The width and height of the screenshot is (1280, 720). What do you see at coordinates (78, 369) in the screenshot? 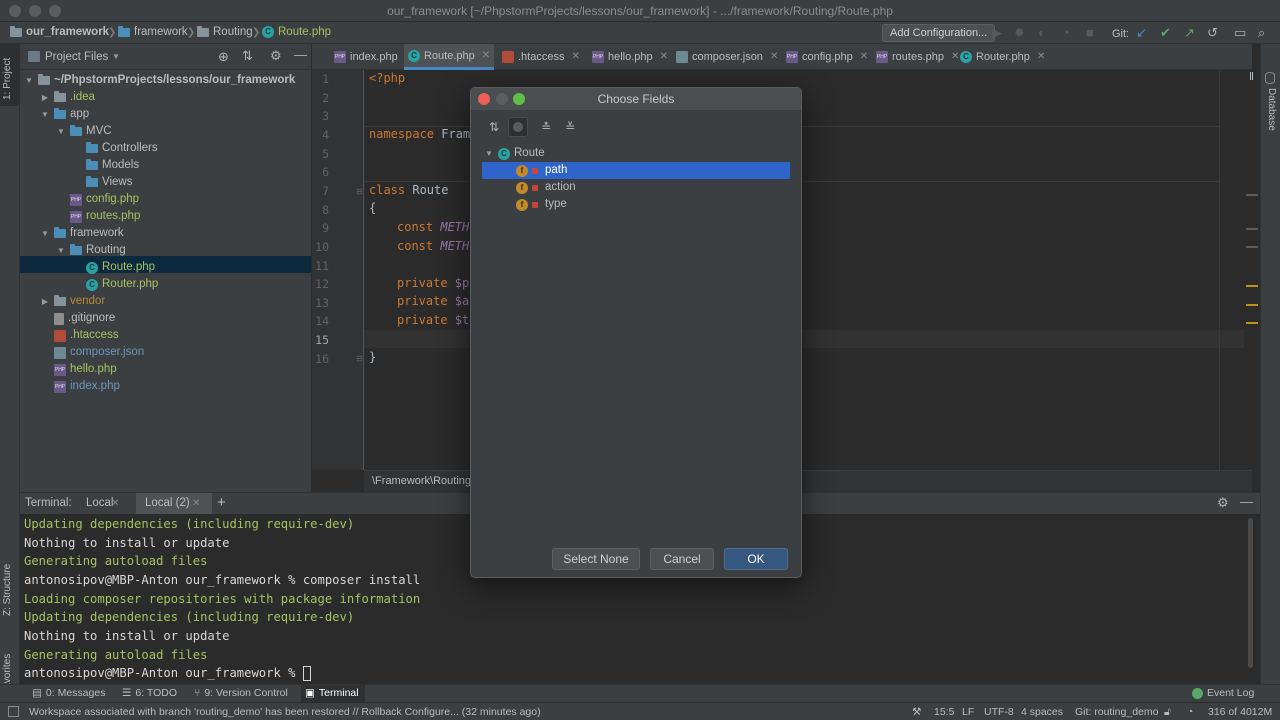
I see `tree-item: PHP hello.php` at bounding box center [78, 369].